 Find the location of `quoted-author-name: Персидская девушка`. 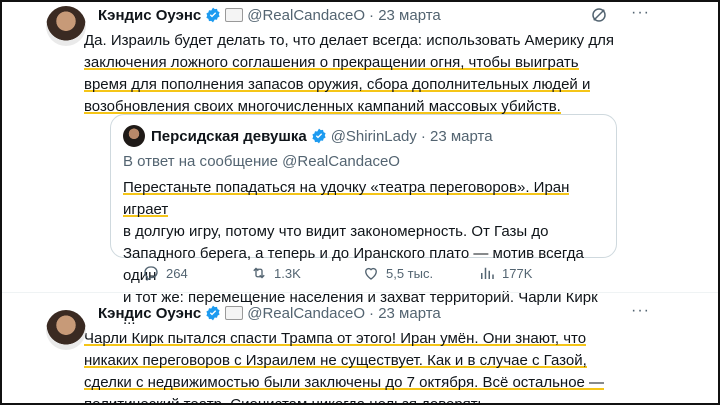

quoted-author-name: Персидская девушка is located at coordinates (229, 136).